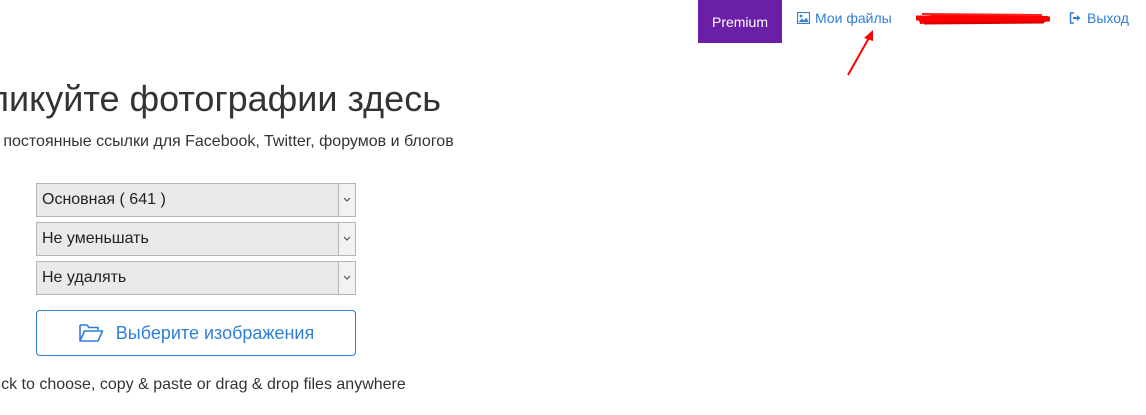 The height and width of the screenshot is (415, 1146). I want to click on top-nav: Premium Мои файлы Выход, so click(573, 21).